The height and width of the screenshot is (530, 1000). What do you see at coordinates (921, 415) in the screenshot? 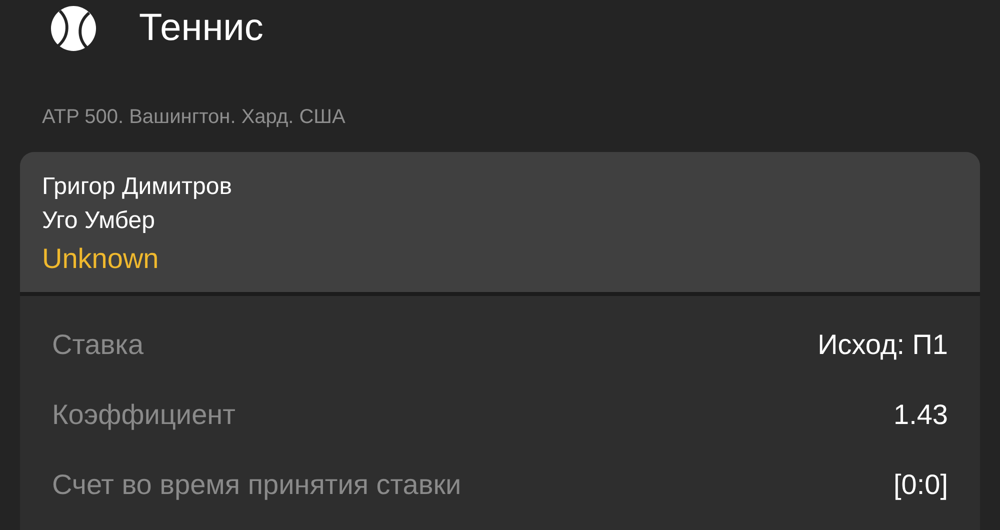
I see `detail-value: 1.43` at bounding box center [921, 415].